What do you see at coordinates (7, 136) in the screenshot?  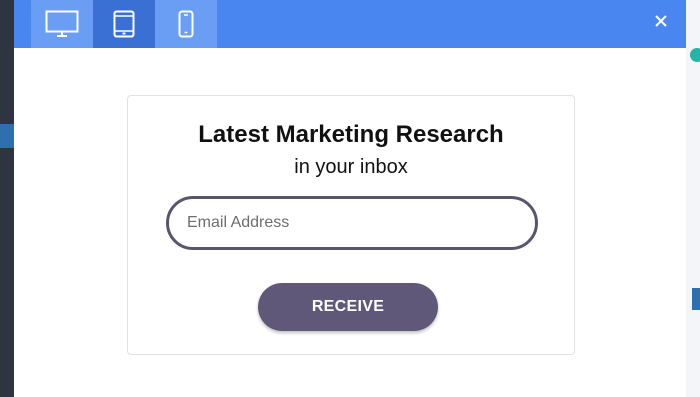 I see `background-highlight` at bounding box center [7, 136].